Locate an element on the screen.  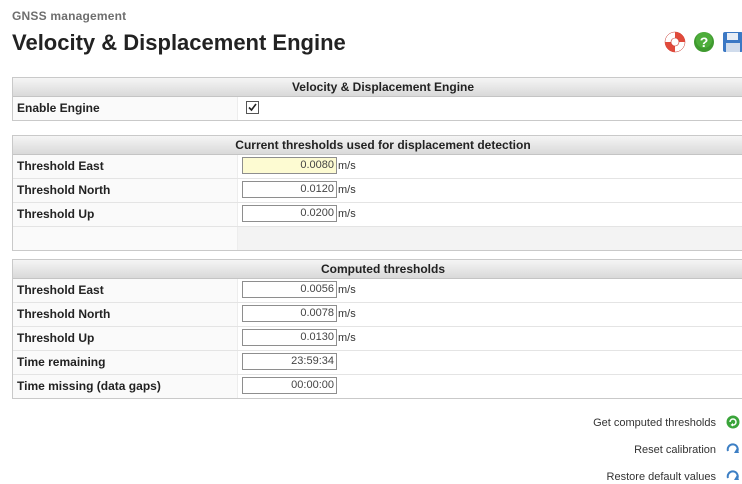
get-computed-thresholds-link: Get computed thresholds is located at coordinates (654, 423).